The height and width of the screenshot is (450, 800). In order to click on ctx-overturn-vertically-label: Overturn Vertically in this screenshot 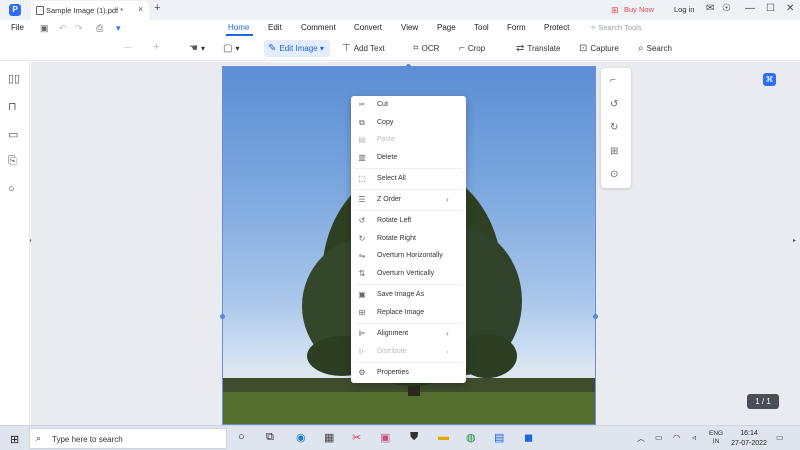, I will do `click(406, 273)`.